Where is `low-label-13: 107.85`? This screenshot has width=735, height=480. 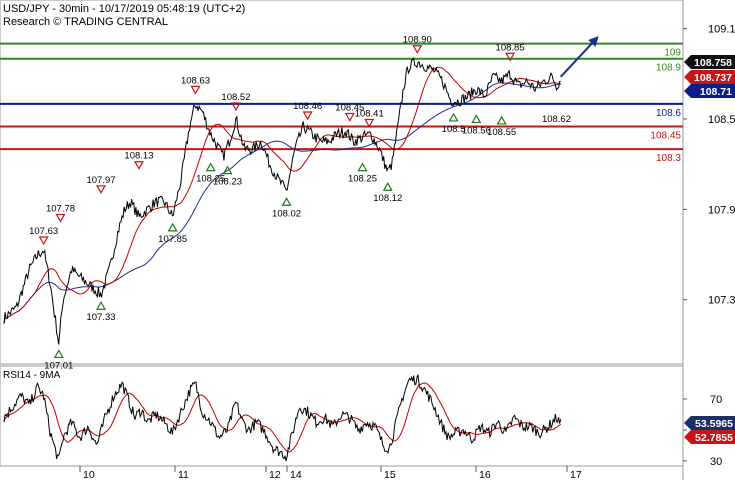
low-label-13: 107.85 is located at coordinates (172, 239).